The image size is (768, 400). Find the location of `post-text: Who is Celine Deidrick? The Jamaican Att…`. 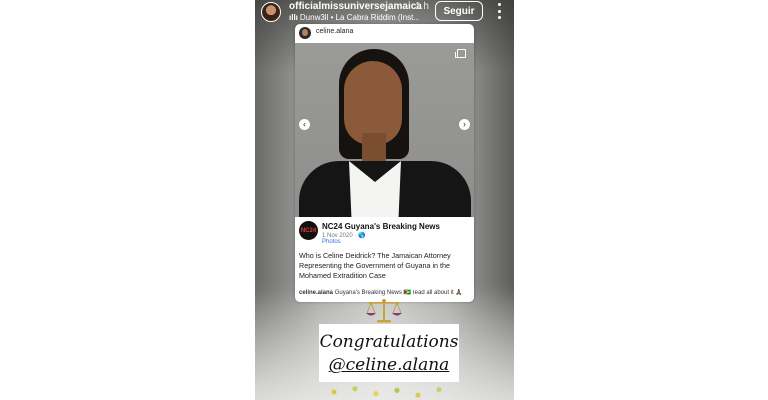

post-text: Who is Celine Deidrick? The Jamaican Att… is located at coordinates (375, 265).